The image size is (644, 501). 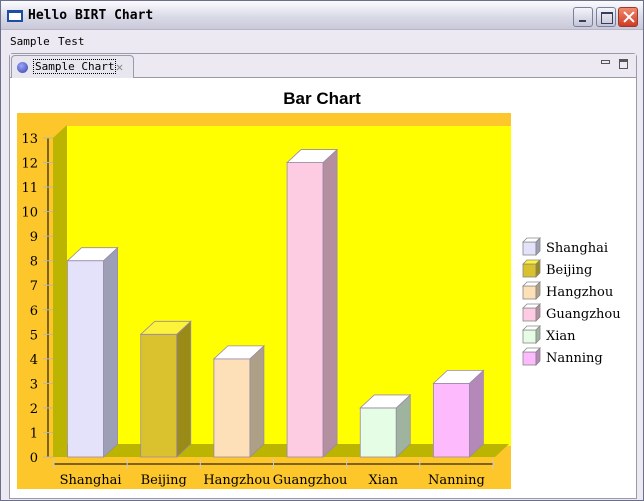 What do you see at coordinates (383, 480) in the screenshot?
I see `x-tick-label: Xian` at bounding box center [383, 480].